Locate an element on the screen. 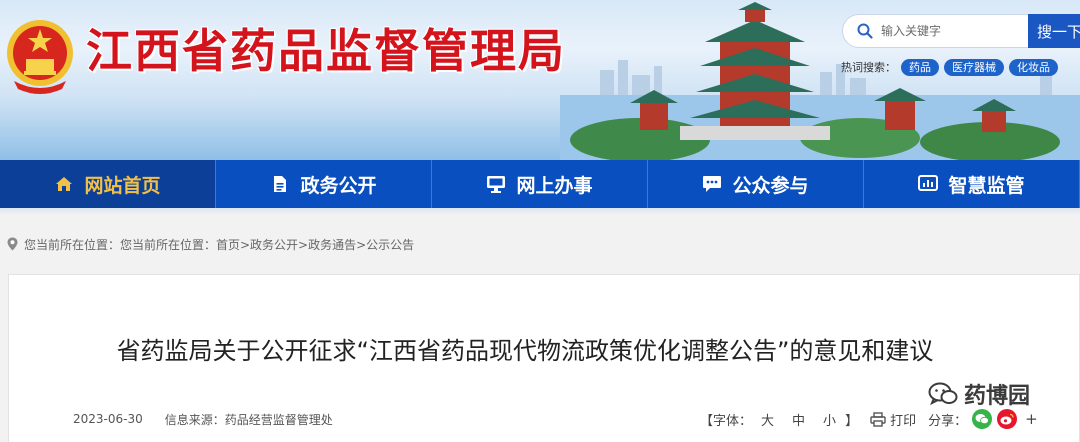 This screenshot has height=442, width=1080. nav-label: 网站首页 is located at coordinates (122, 185).